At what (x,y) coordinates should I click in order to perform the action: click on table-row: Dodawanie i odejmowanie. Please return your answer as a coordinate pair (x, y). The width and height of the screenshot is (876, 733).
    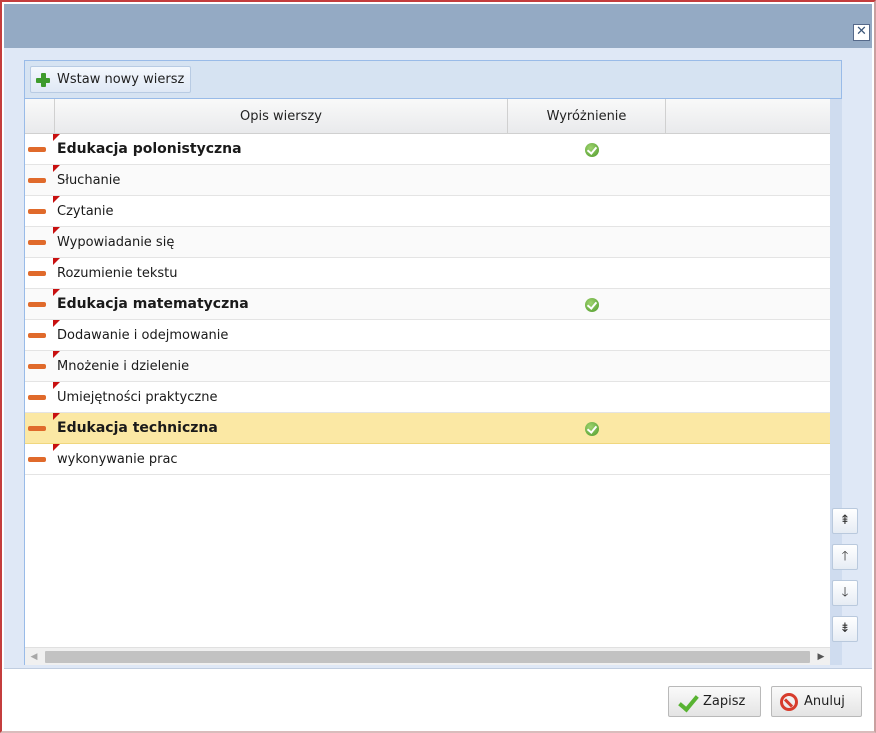
    Looking at the image, I should click on (427, 335).